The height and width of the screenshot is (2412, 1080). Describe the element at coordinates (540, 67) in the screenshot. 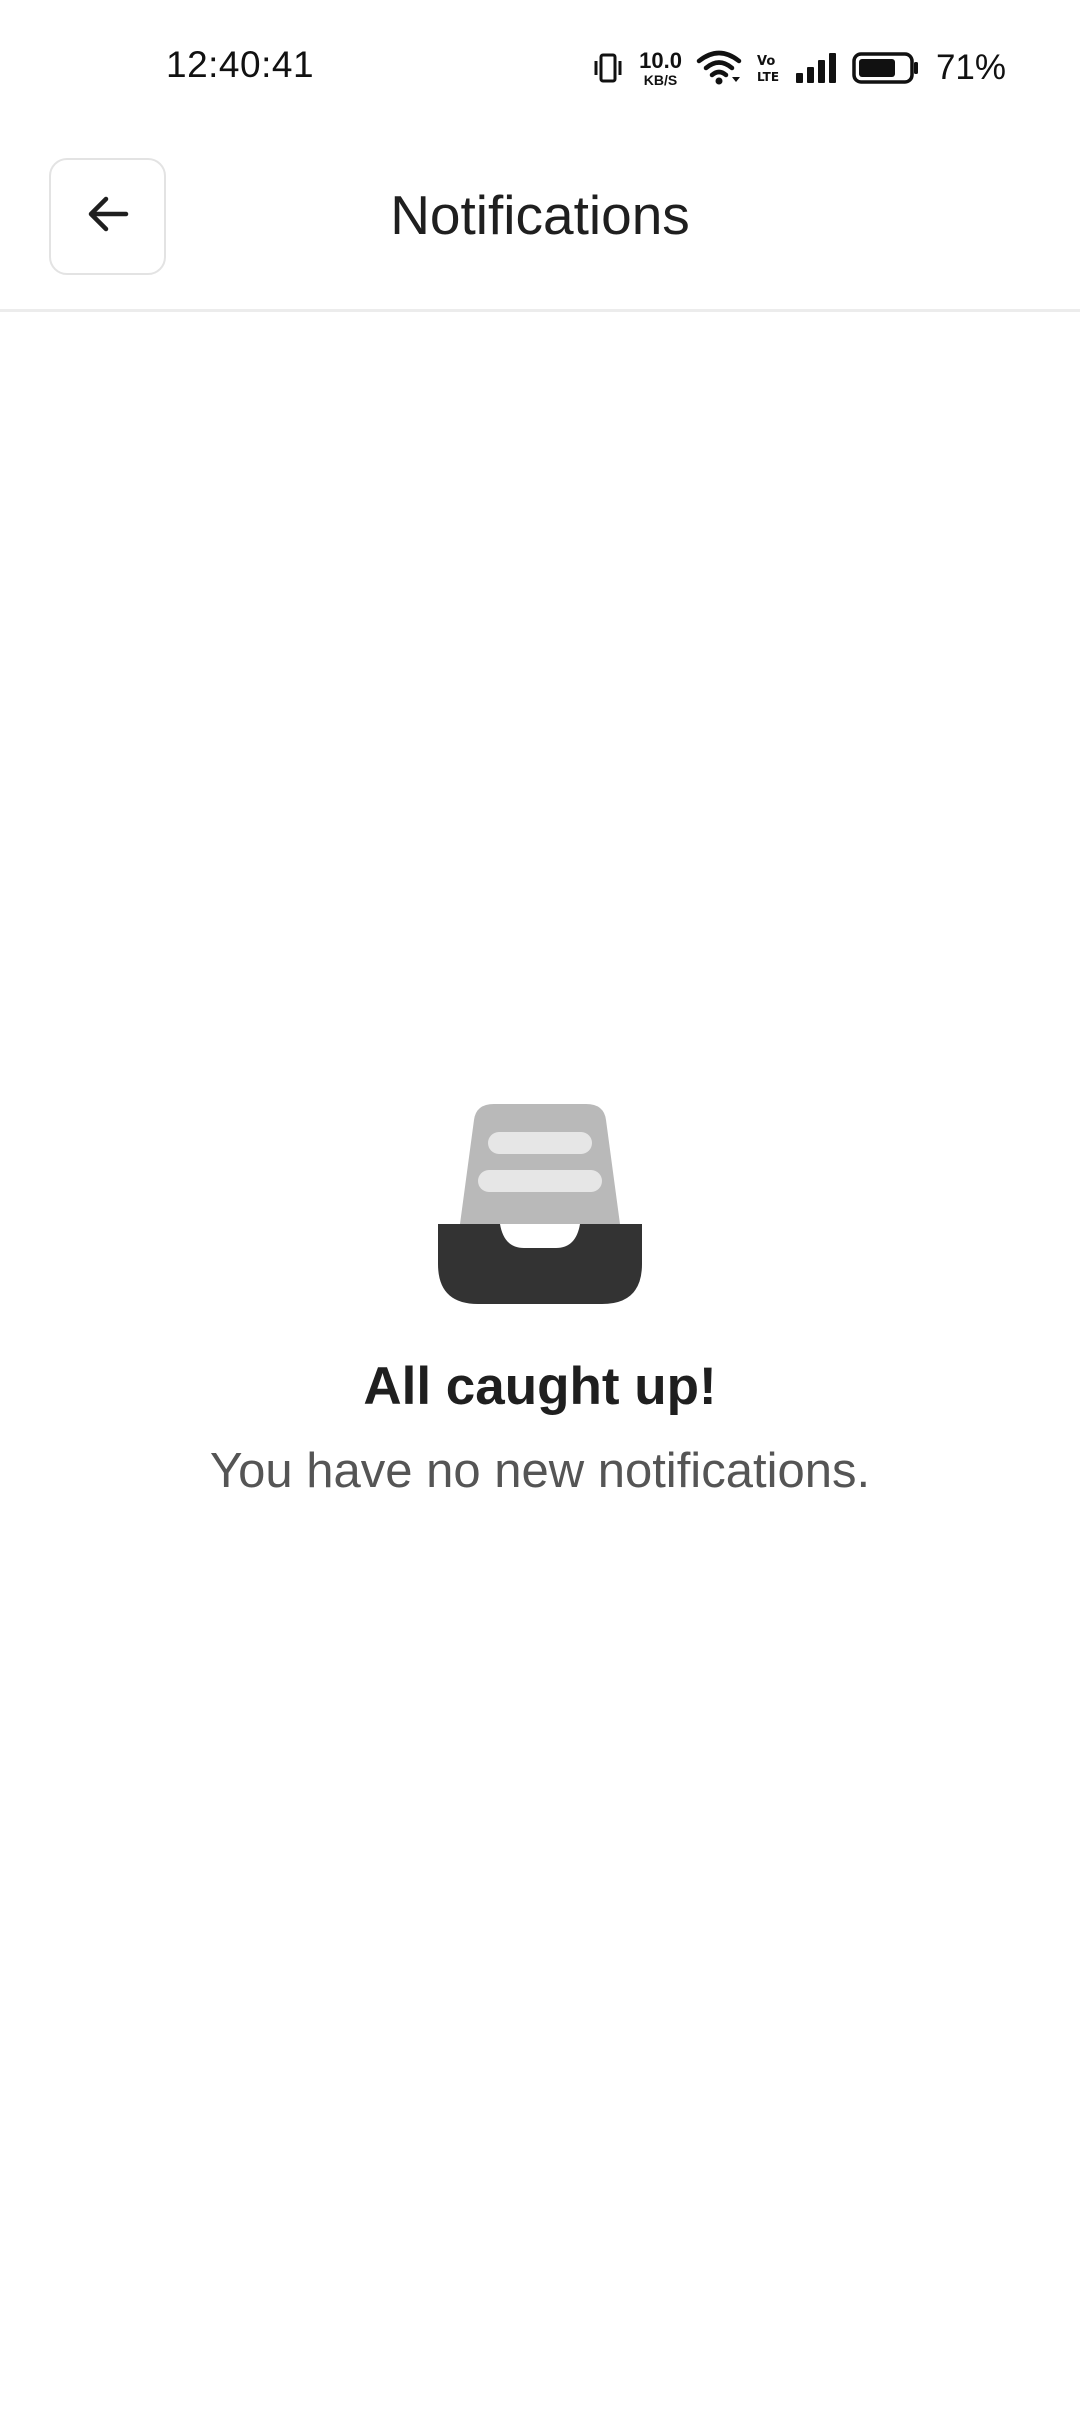

I see `status-bar: 12:40:41 10.0 KB/S Vo LTE 71%` at that location.